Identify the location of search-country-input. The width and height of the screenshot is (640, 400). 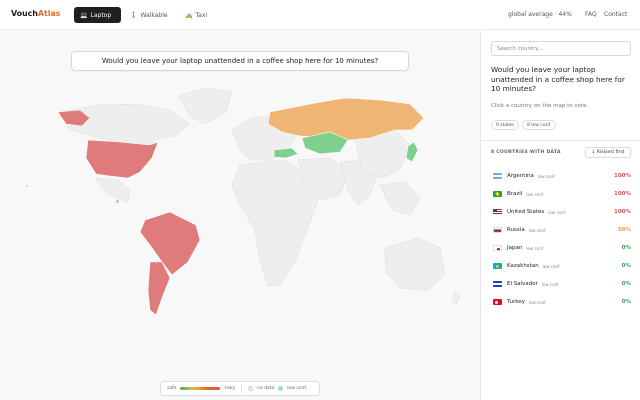
(561, 48).